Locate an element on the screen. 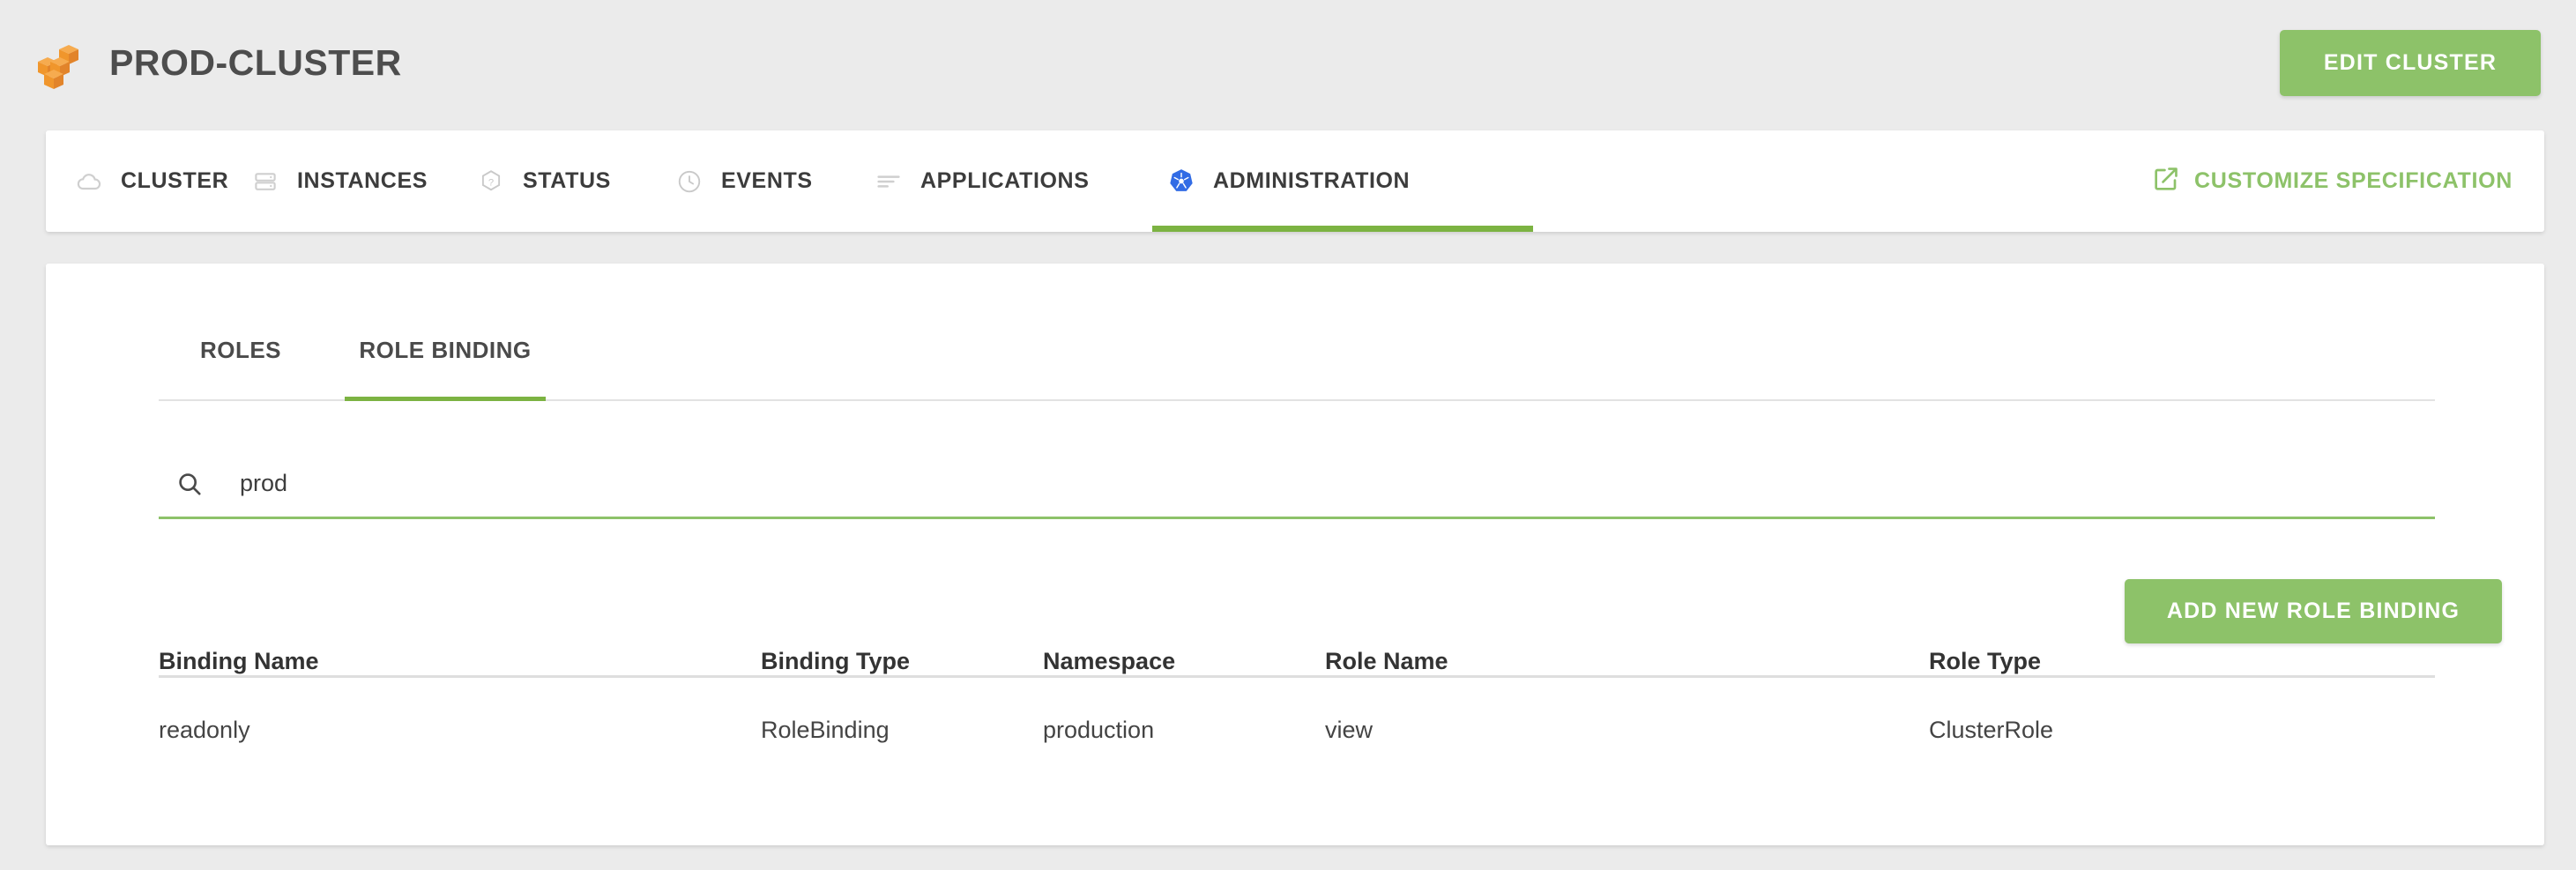 The width and height of the screenshot is (2576, 870). cell-binding-name: readonly is located at coordinates (205, 729).